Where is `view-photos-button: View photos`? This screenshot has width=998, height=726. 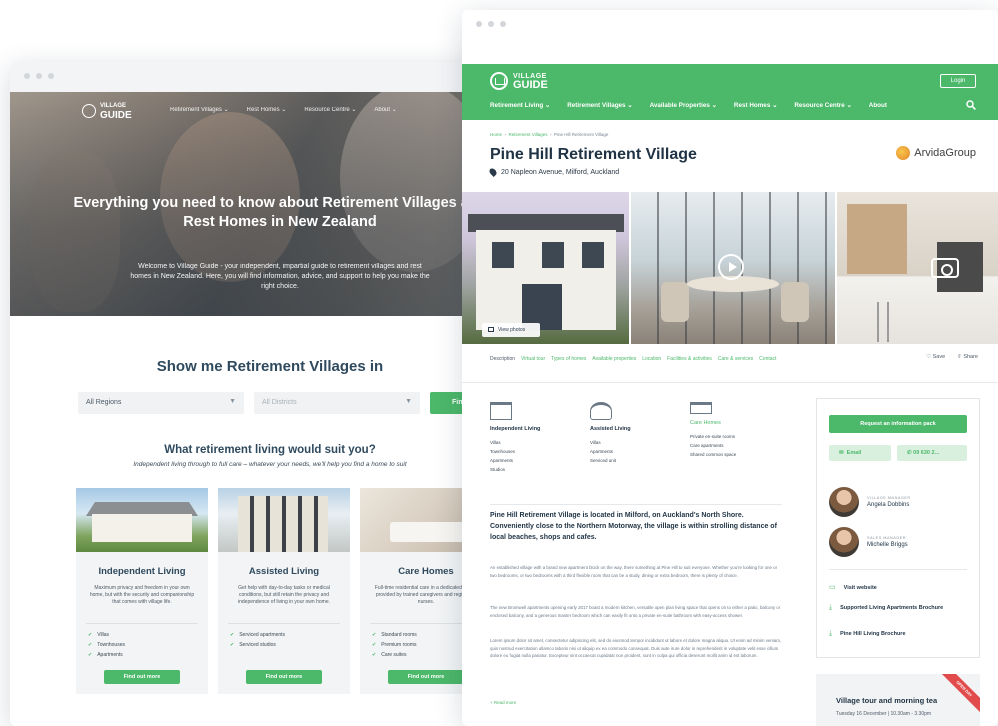
view-photos-button: View photos is located at coordinates (511, 330).